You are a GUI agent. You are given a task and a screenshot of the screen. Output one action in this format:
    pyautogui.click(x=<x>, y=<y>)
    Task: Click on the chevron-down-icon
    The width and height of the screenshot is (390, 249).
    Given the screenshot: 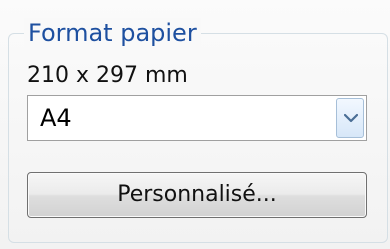 What is the action you would take?
    pyautogui.click(x=351, y=118)
    